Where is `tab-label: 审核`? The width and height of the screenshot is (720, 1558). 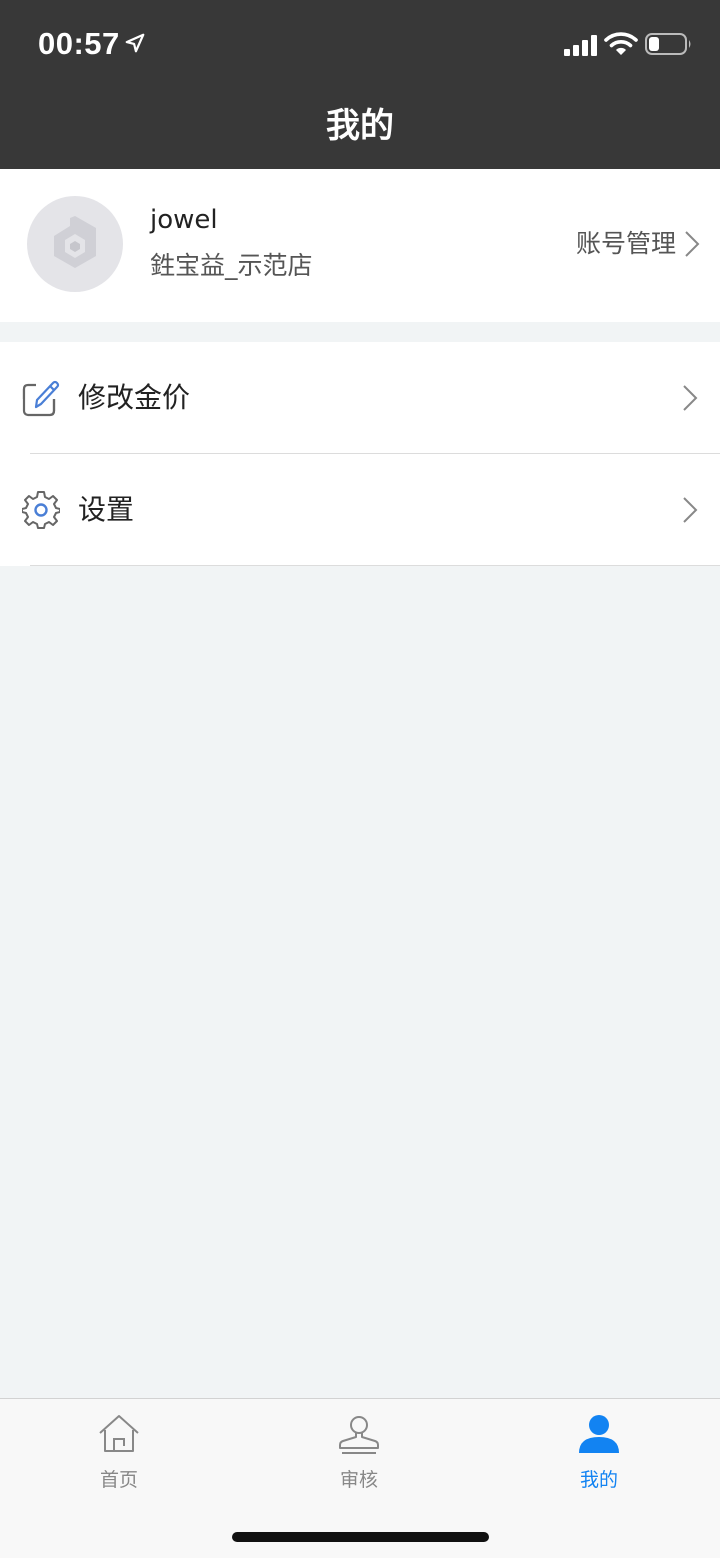 tab-label: 审核 is located at coordinates (358, 1480).